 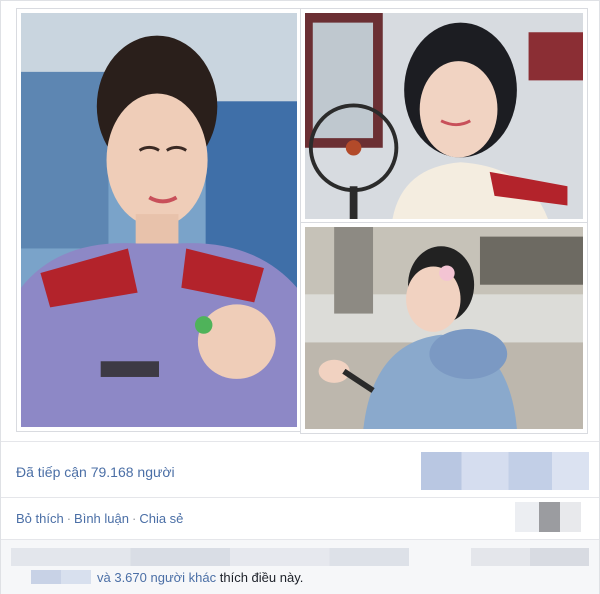 What do you see at coordinates (95, 472) in the screenshot?
I see `reach-text: Đã tiếp cận 79.168 người` at bounding box center [95, 472].